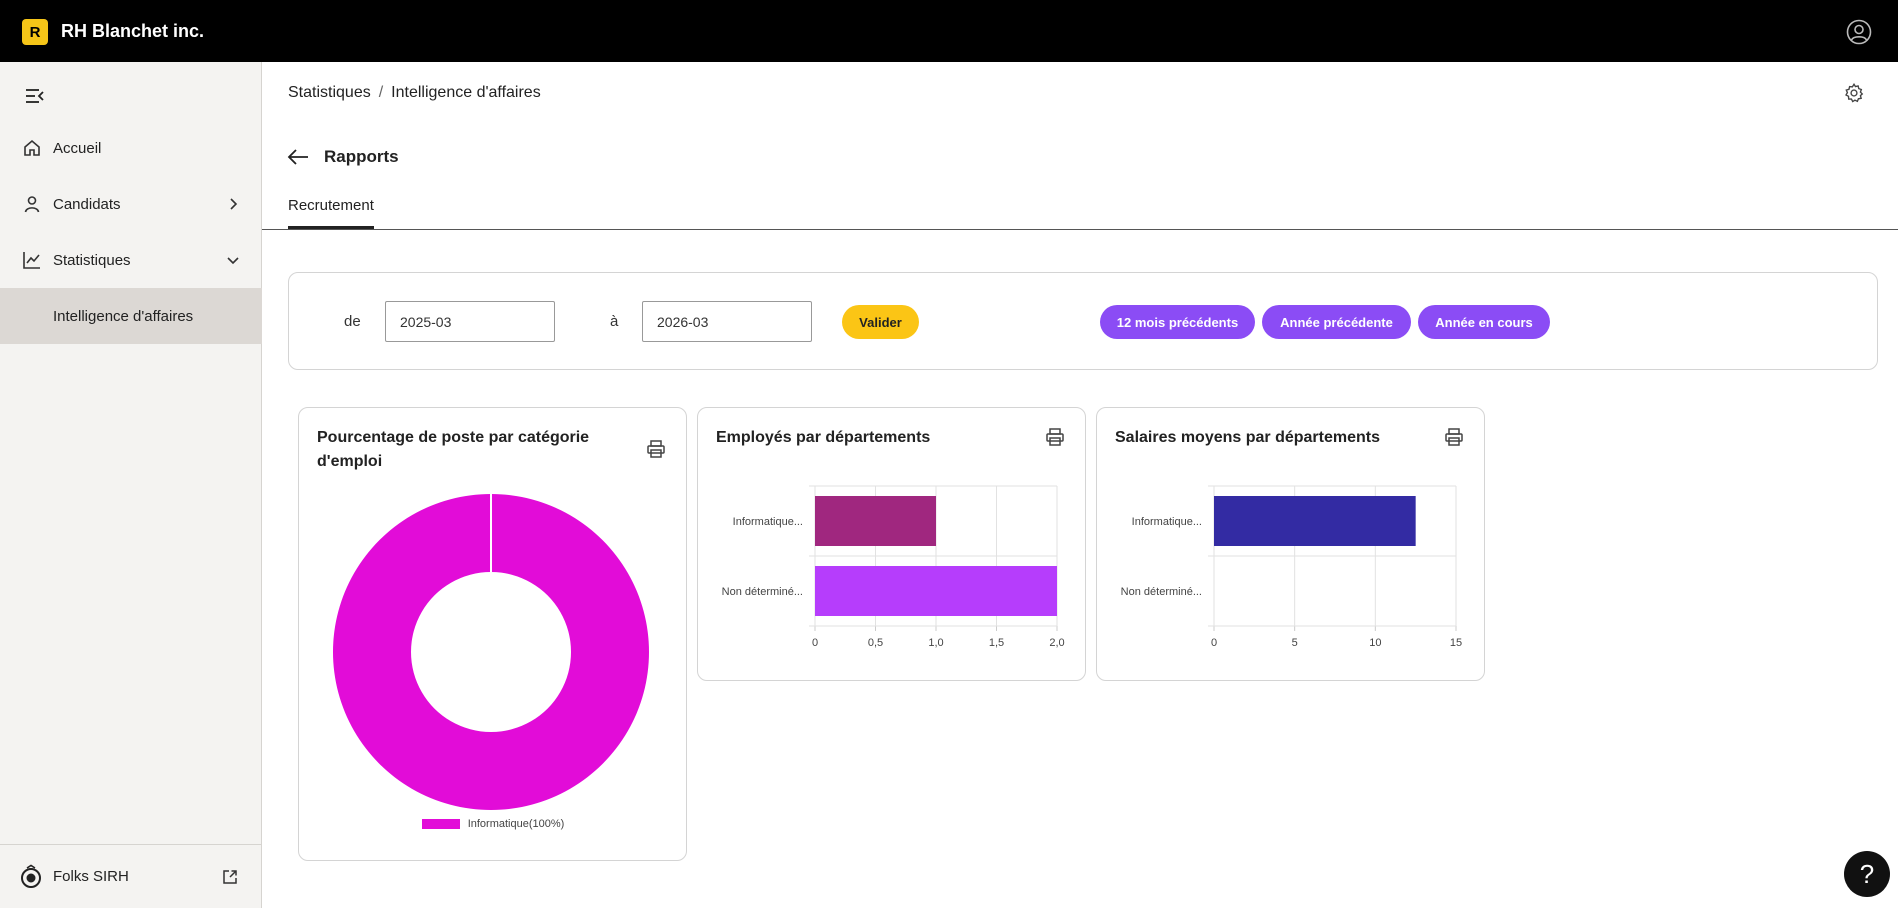 The height and width of the screenshot is (908, 1898). I want to click on preset-12-months-button: 12 mois précédents, so click(1177, 322).